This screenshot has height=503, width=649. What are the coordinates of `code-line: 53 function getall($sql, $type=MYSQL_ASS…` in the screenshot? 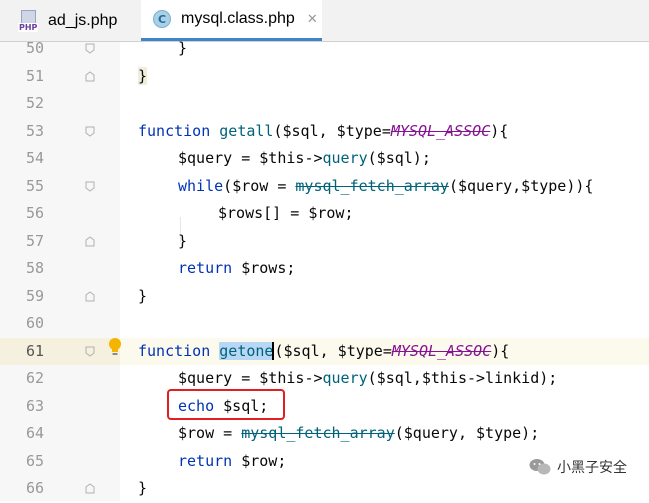 It's located at (324, 132).